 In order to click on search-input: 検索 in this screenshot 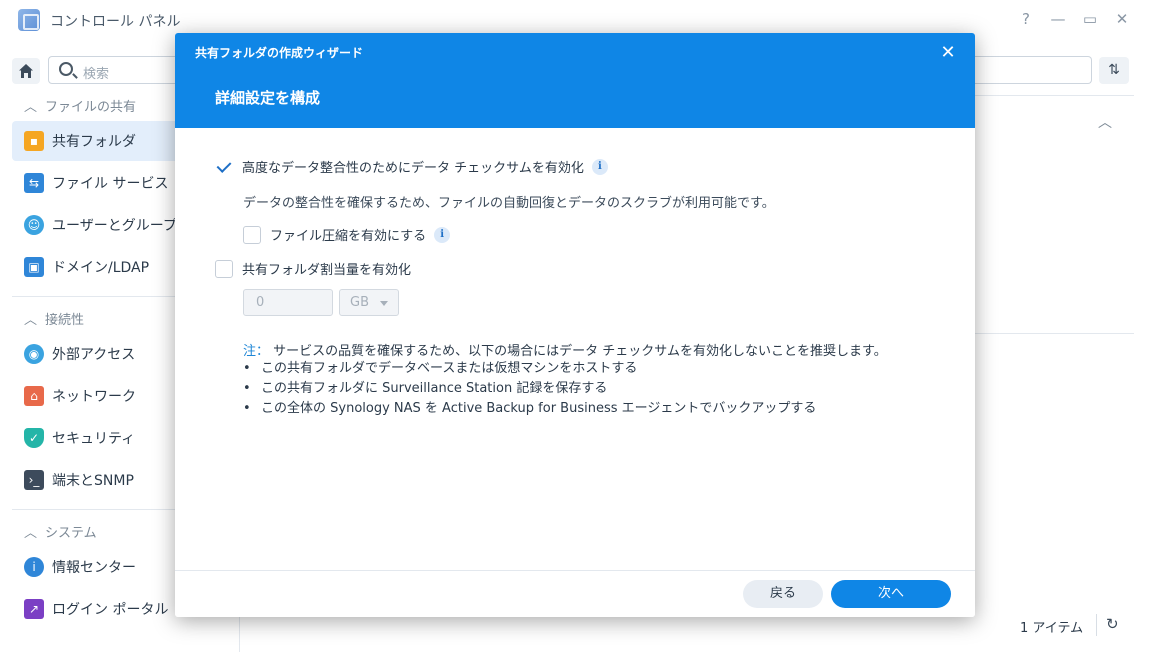, I will do `click(118, 70)`.